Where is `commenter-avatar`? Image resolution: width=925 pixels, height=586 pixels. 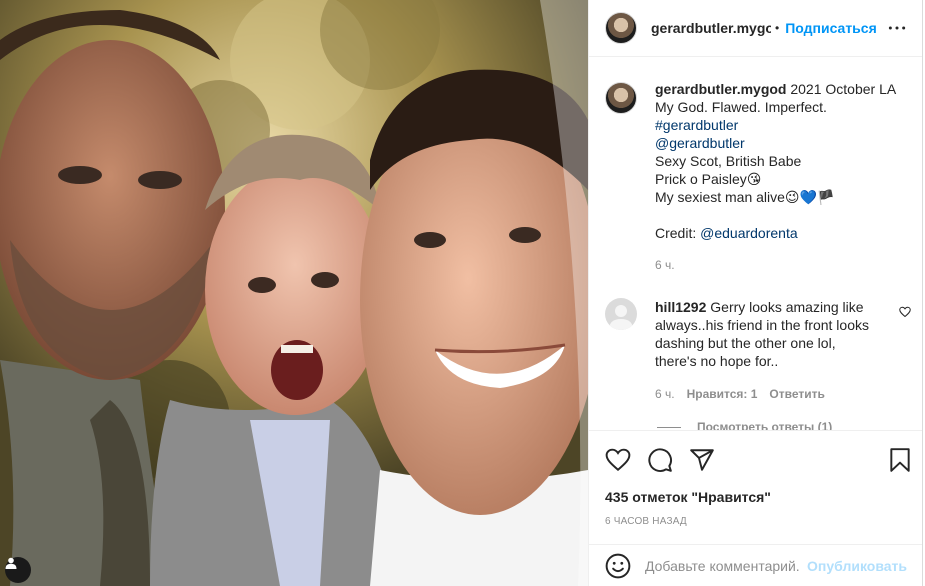
commenter-avatar is located at coordinates (621, 314).